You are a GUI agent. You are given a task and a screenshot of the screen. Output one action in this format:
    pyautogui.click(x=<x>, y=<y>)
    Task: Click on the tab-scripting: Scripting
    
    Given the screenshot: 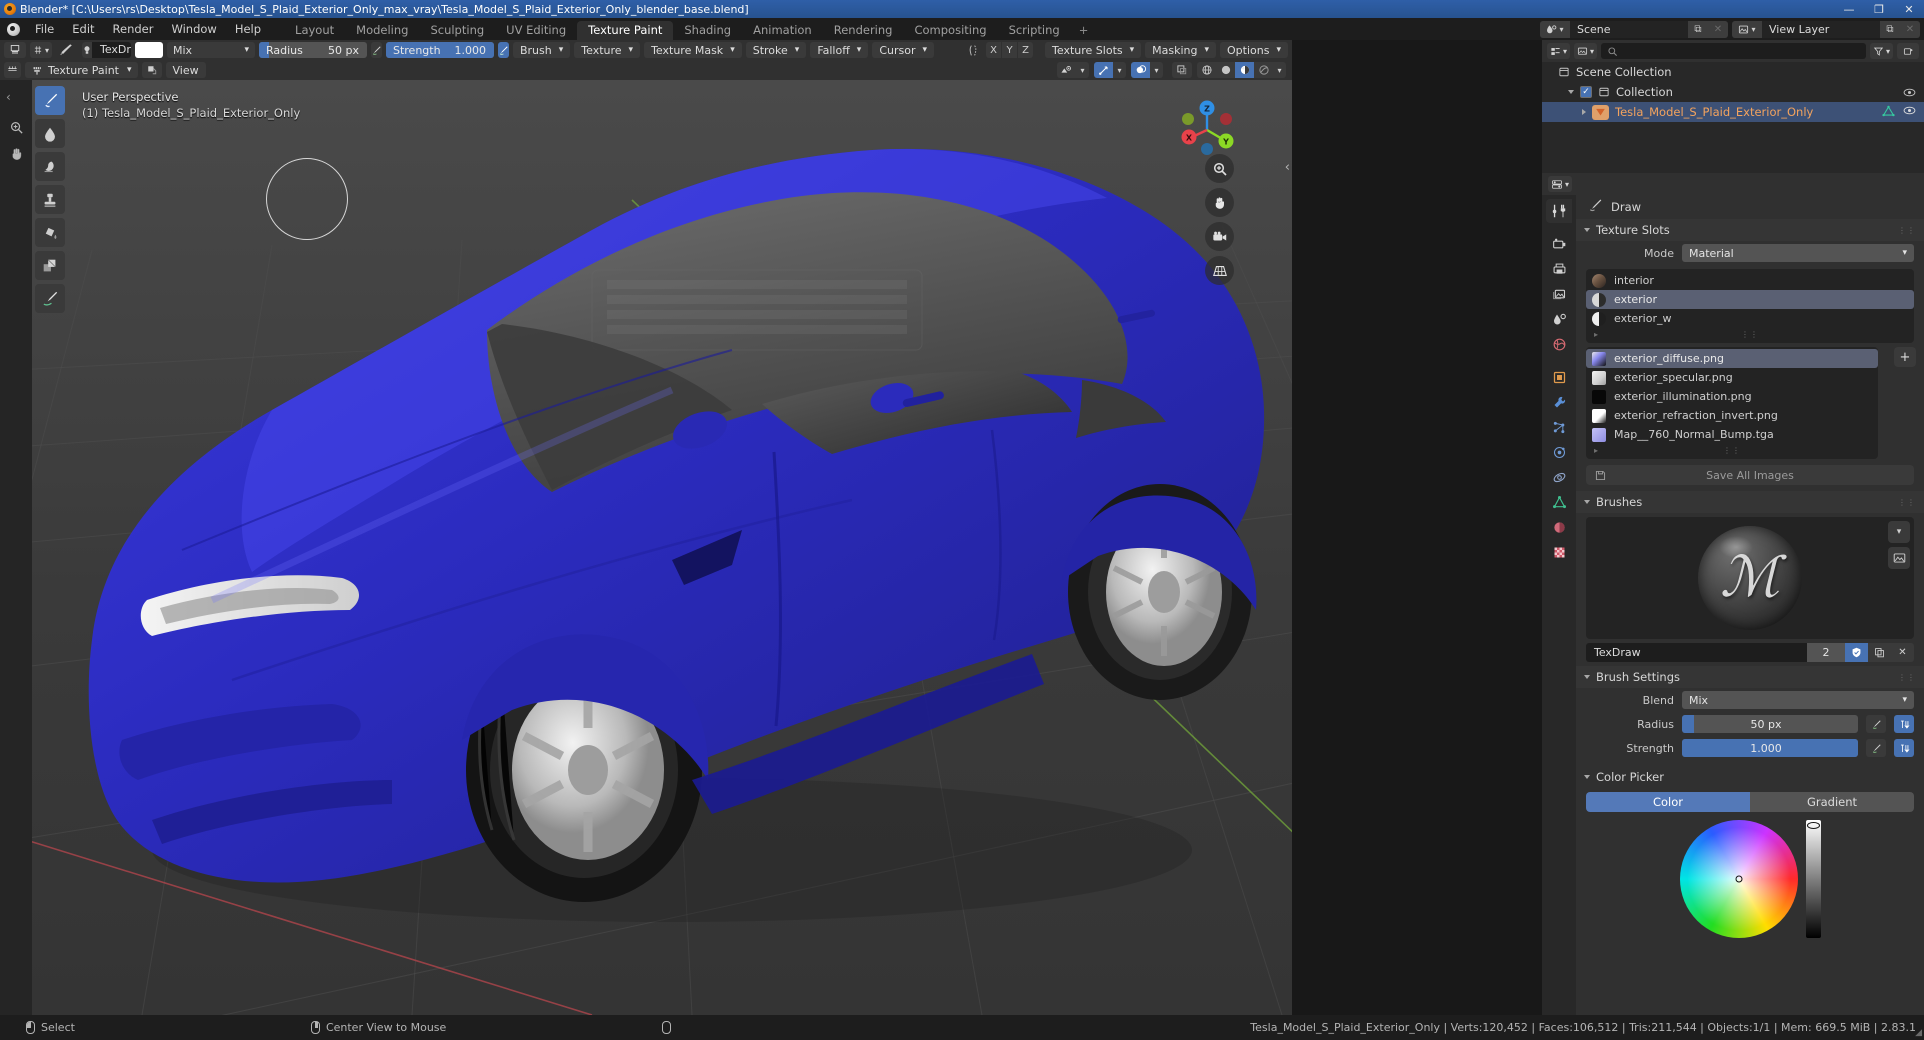 What is the action you would take?
    pyautogui.click(x=1034, y=30)
    